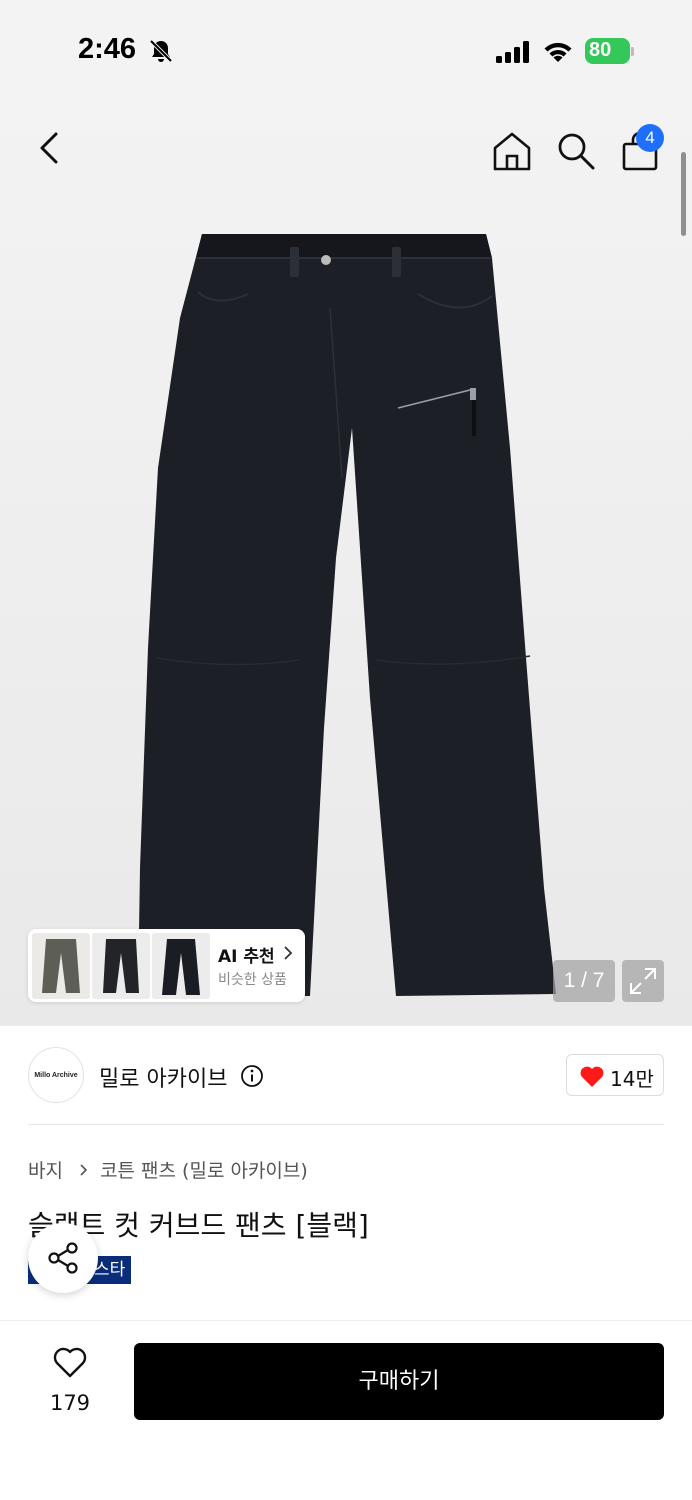 The width and height of the screenshot is (692, 1500). What do you see at coordinates (204, 1169) in the screenshot?
I see `breadcrumb-subcategory: 코튼 팬츠 (밀로 아카이브)` at bounding box center [204, 1169].